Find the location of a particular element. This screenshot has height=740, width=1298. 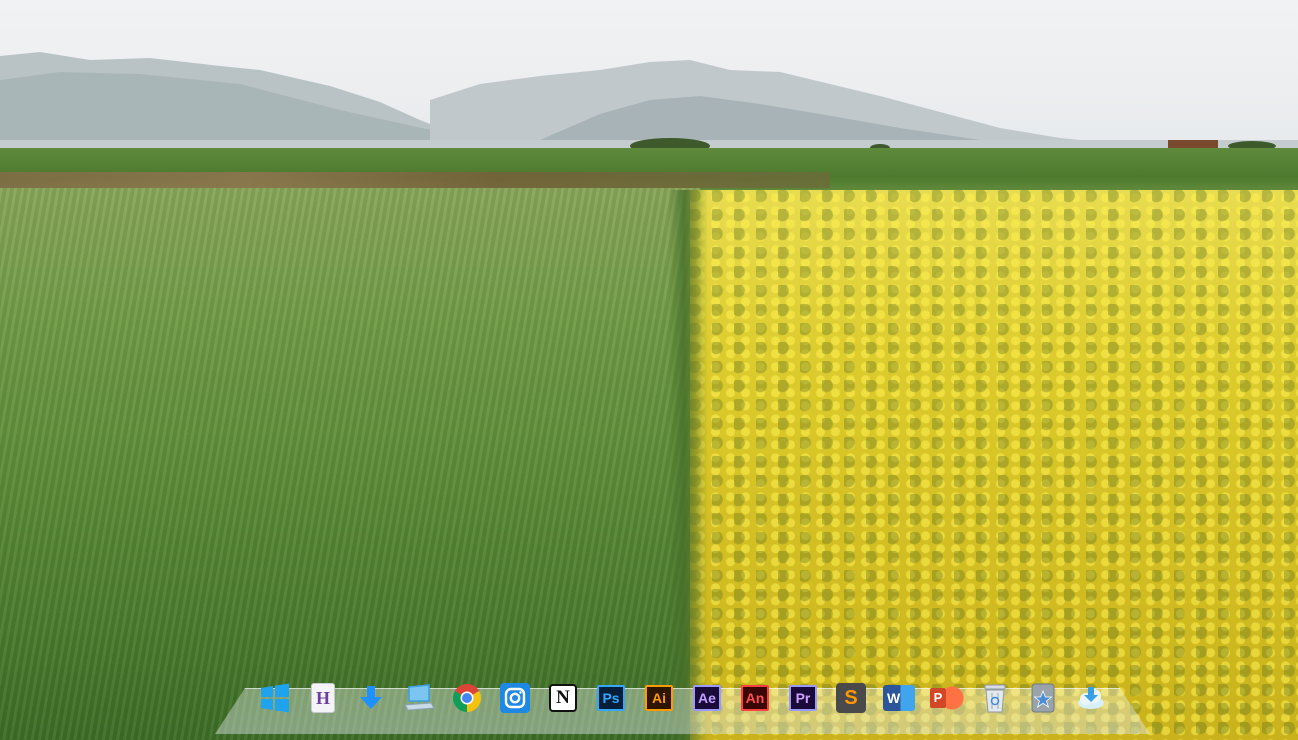

dock-item-sublime-text: S is located at coordinates (851, 698).